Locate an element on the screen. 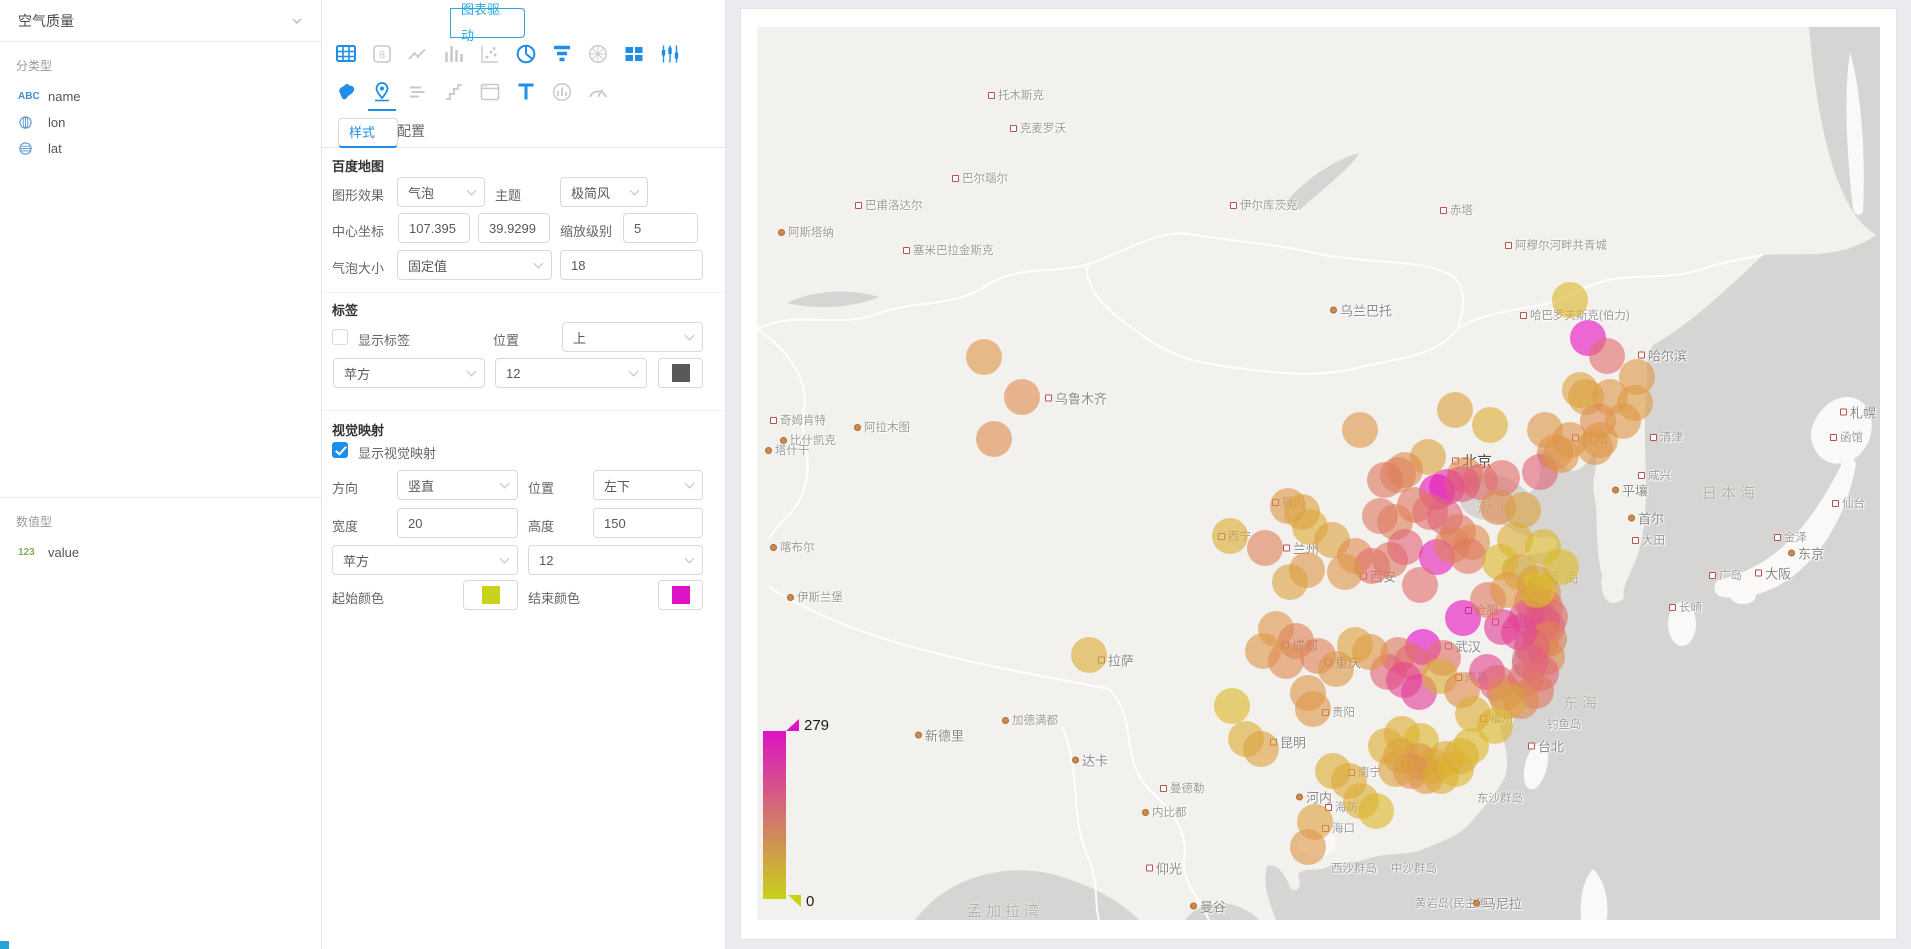 Image resolution: width=1911 pixels, height=949 pixels. map-city-label-text: 塞米巴拉金斯克 is located at coordinates (953, 251).